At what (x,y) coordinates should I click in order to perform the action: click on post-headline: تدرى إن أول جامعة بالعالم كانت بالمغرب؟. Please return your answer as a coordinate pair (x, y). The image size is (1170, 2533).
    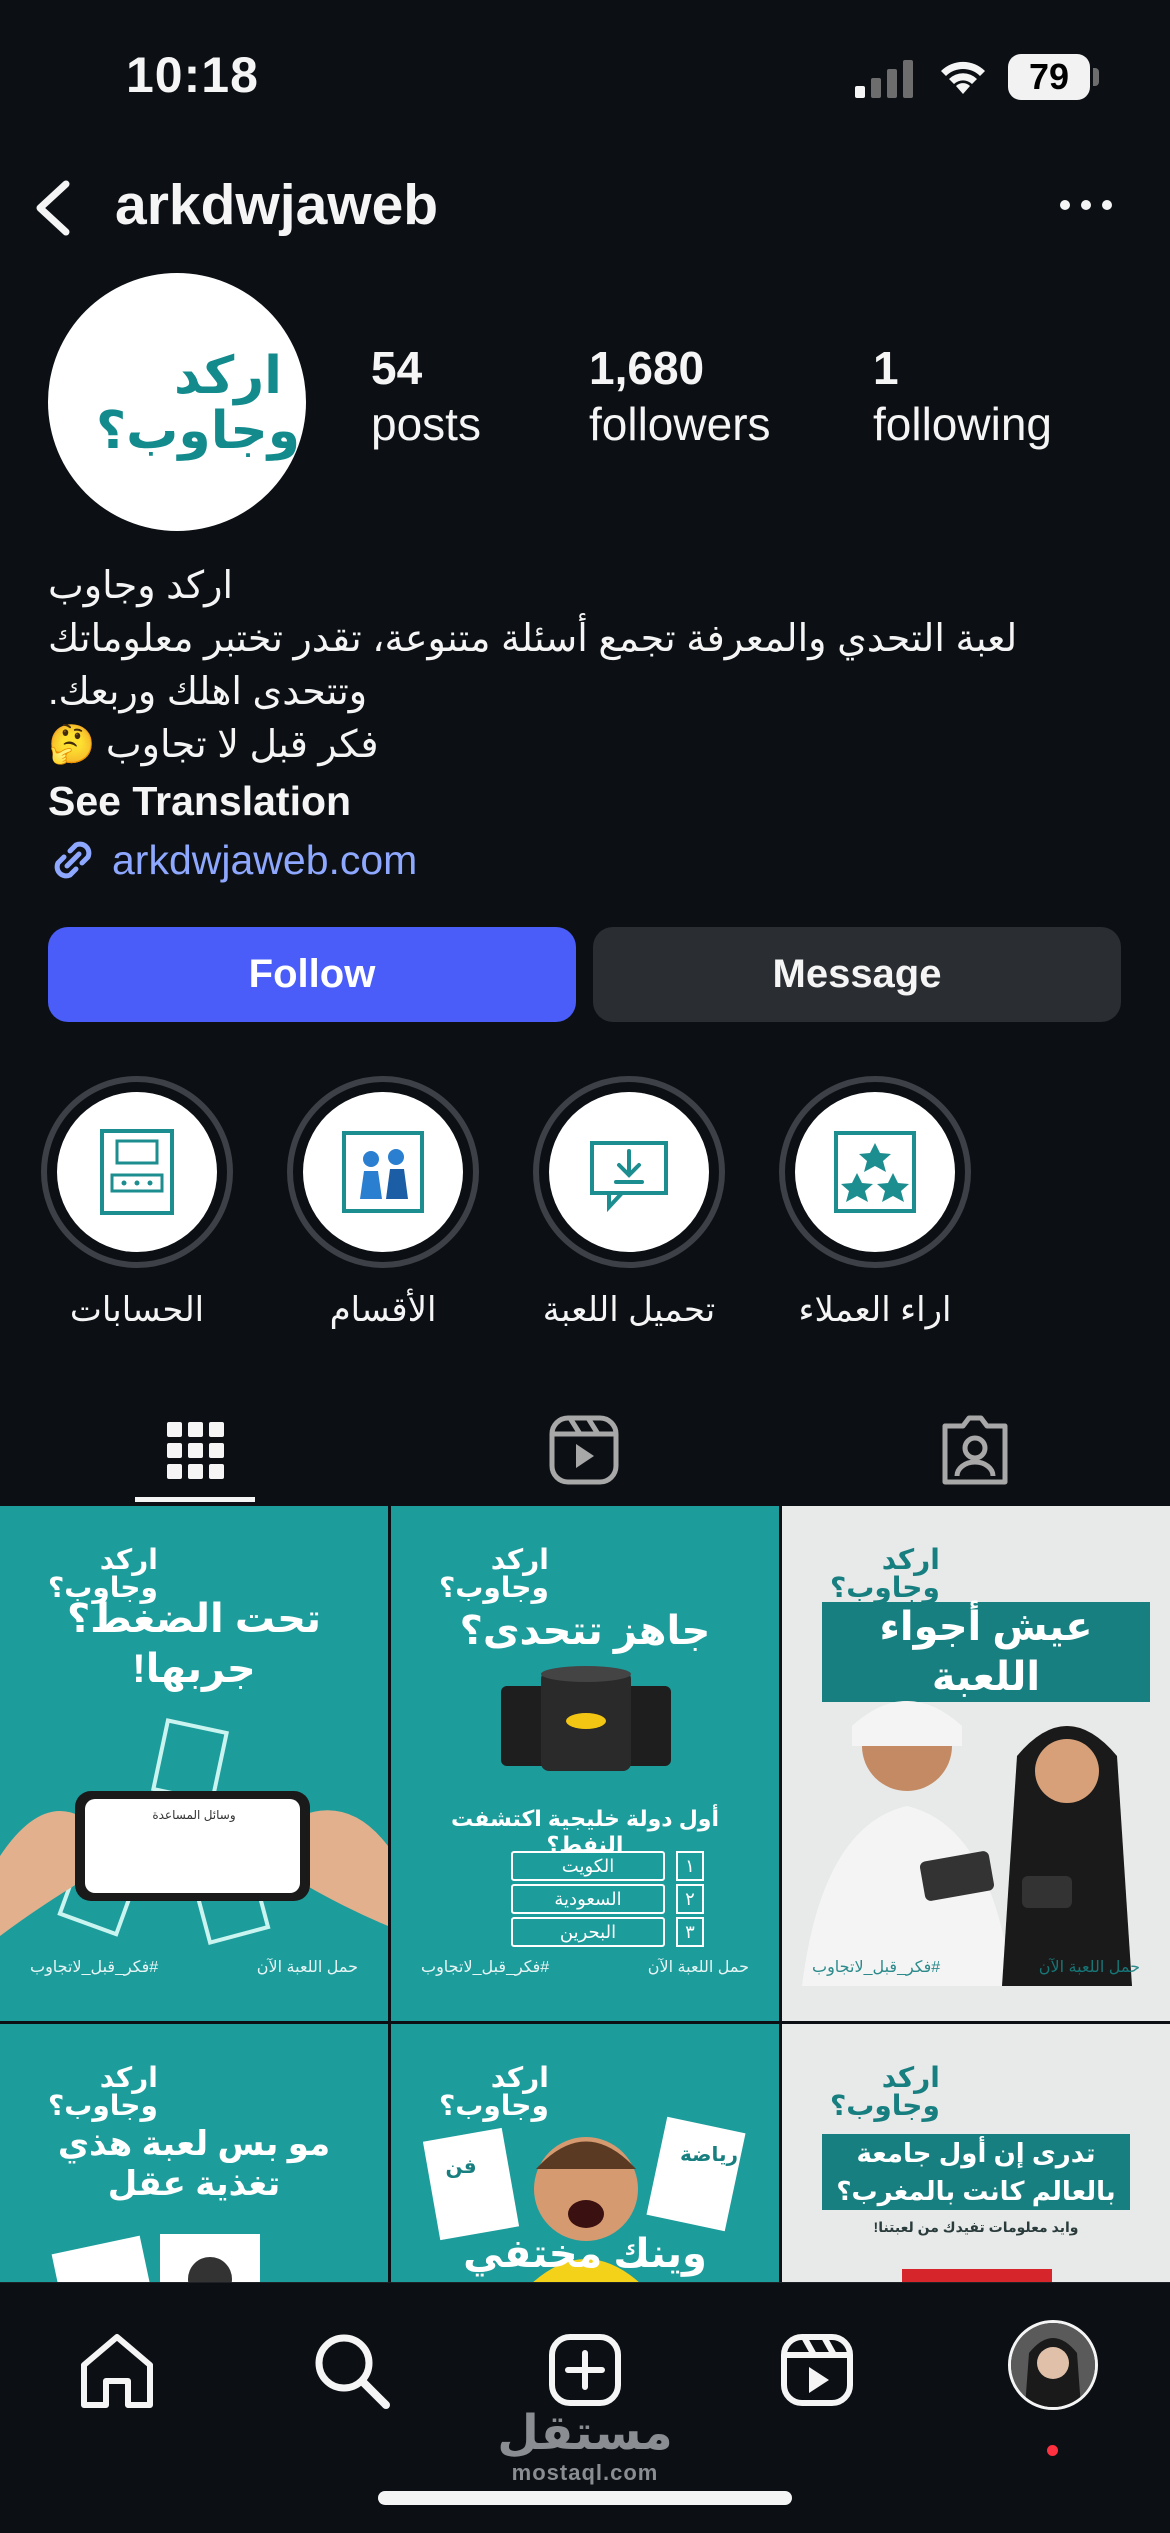
    Looking at the image, I should click on (976, 2172).